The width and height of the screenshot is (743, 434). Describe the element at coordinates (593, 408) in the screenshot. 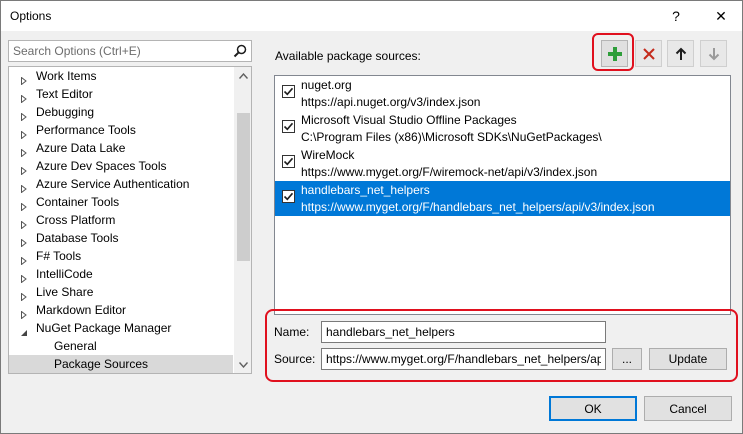

I see `ok-button: OK` at that location.